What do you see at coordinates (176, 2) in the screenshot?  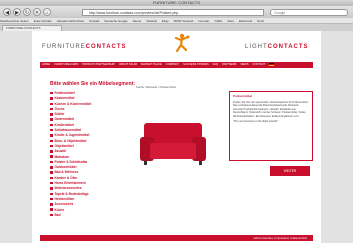 I see `window-title: FURNITURE: CONTACTS` at bounding box center [176, 2].